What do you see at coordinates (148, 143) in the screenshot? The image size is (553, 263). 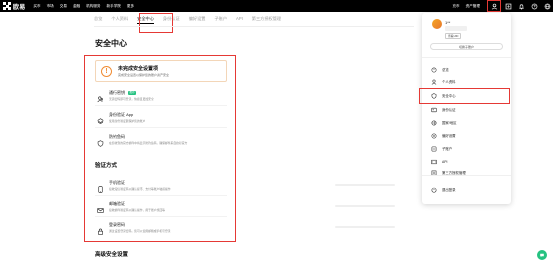 I see `anti-phishing-desc: 在您收到的官方邮件中将显示防钓鱼码，确保邮件来自欧易官方` at bounding box center [148, 143].